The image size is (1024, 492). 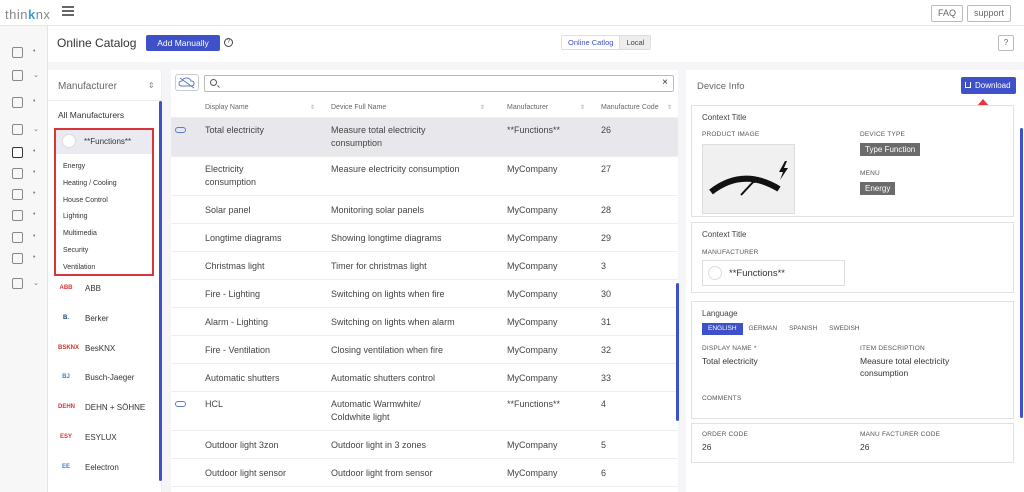 I want to click on tab-spanish: SPANISH, so click(x=803, y=329).